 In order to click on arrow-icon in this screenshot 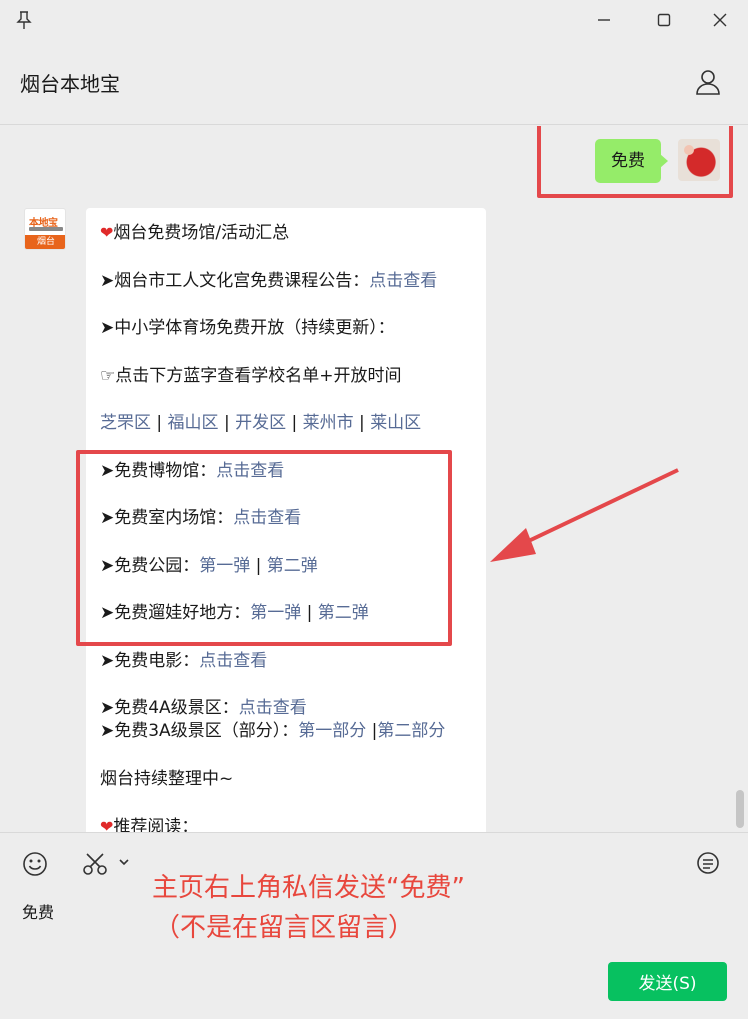, I will do `click(584, 515)`.